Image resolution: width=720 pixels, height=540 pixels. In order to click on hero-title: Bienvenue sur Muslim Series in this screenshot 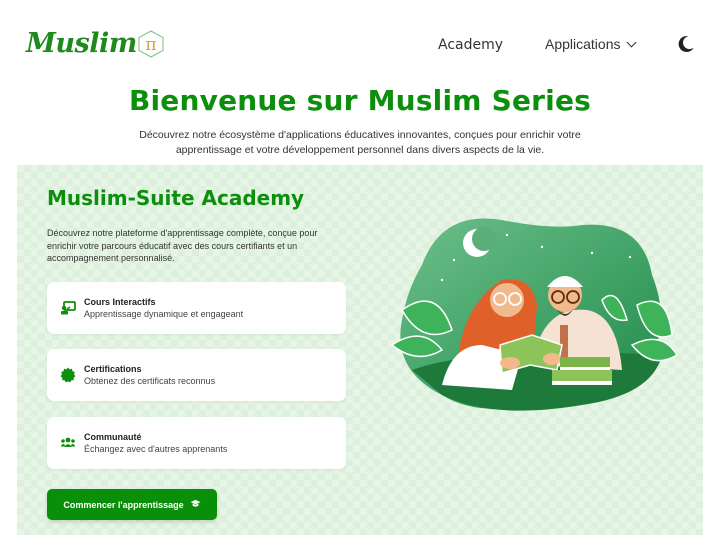, I will do `click(360, 100)`.